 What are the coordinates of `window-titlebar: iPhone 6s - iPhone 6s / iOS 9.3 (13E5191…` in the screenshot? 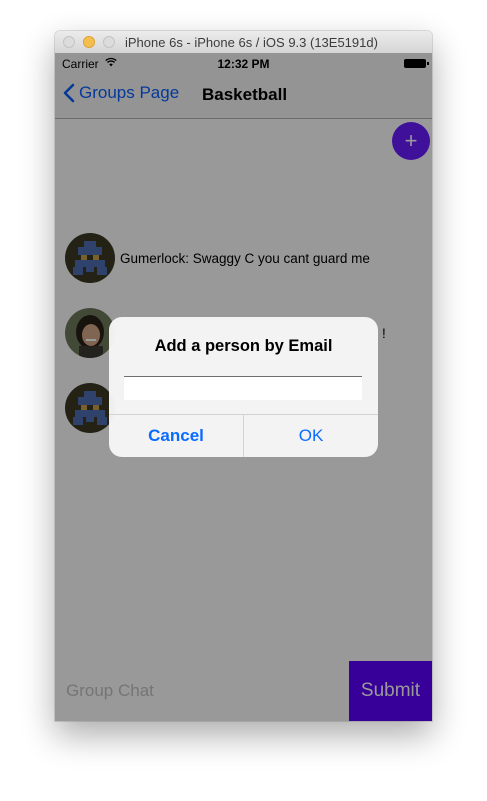 It's located at (243, 42).